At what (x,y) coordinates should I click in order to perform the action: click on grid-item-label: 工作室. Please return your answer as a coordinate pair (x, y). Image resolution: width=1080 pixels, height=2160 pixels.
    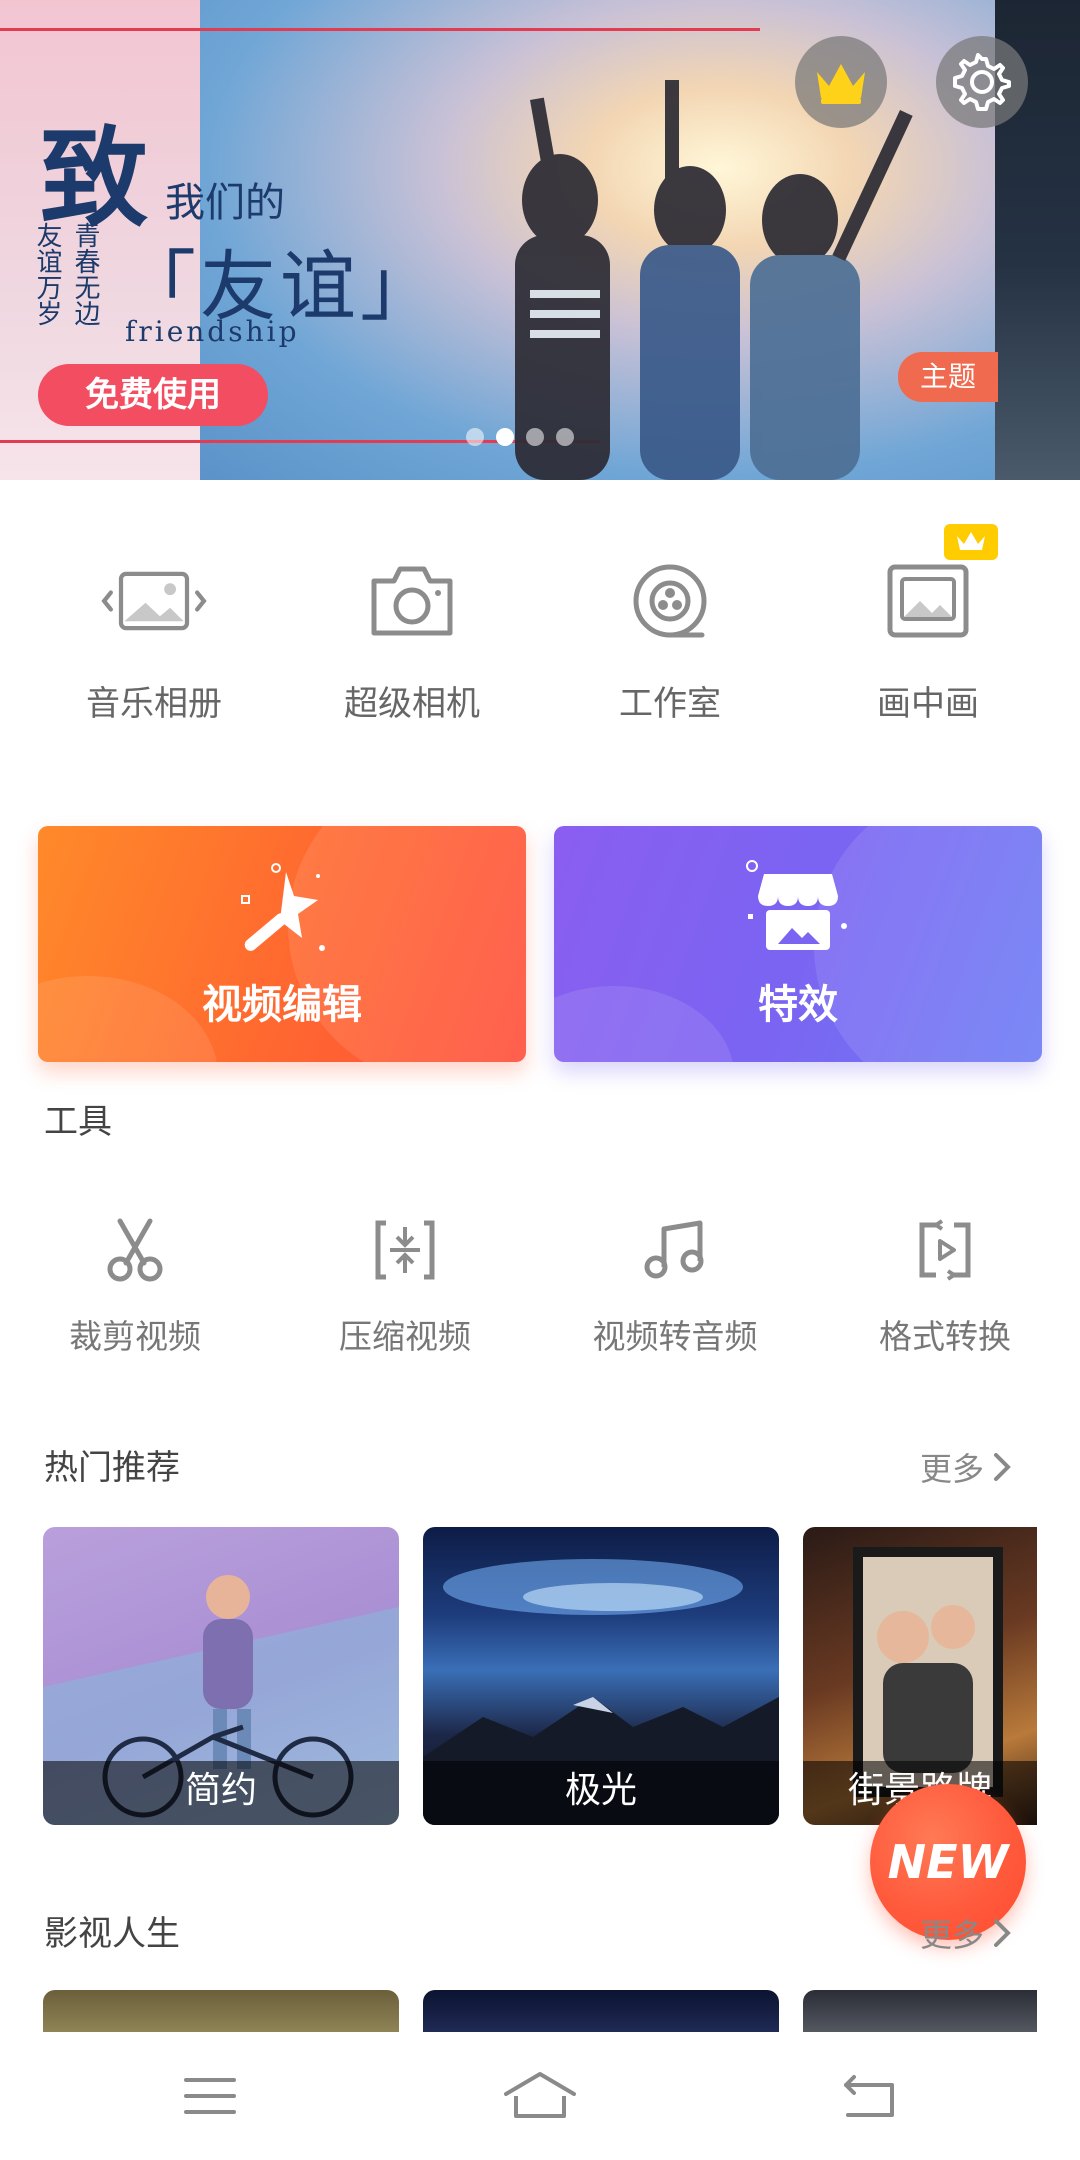
    Looking at the image, I should click on (670, 704).